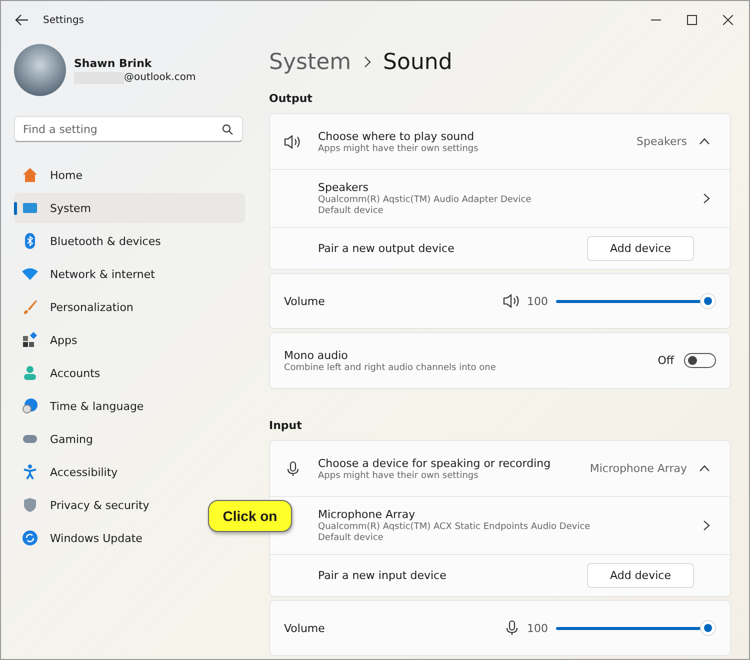 The width and height of the screenshot is (750, 660). What do you see at coordinates (160, 77) in the screenshot?
I see `user-email: @outlook.com` at bounding box center [160, 77].